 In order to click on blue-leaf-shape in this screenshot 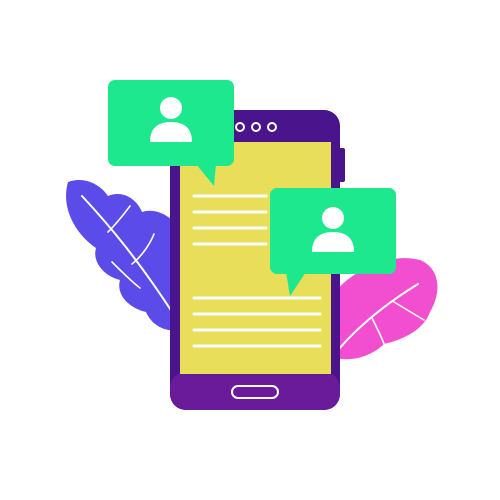, I will do `click(122, 255)`.